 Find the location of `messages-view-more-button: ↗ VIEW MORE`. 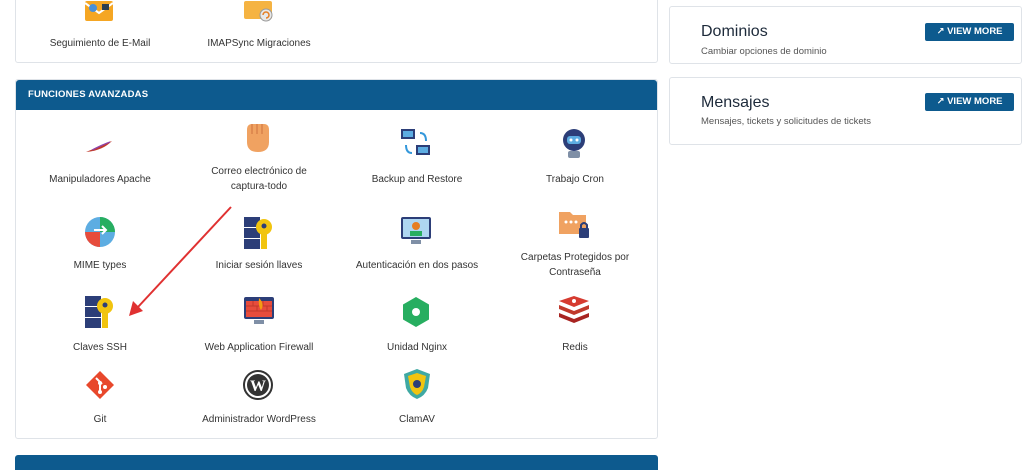

messages-view-more-button: ↗ VIEW MORE is located at coordinates (969, 102).